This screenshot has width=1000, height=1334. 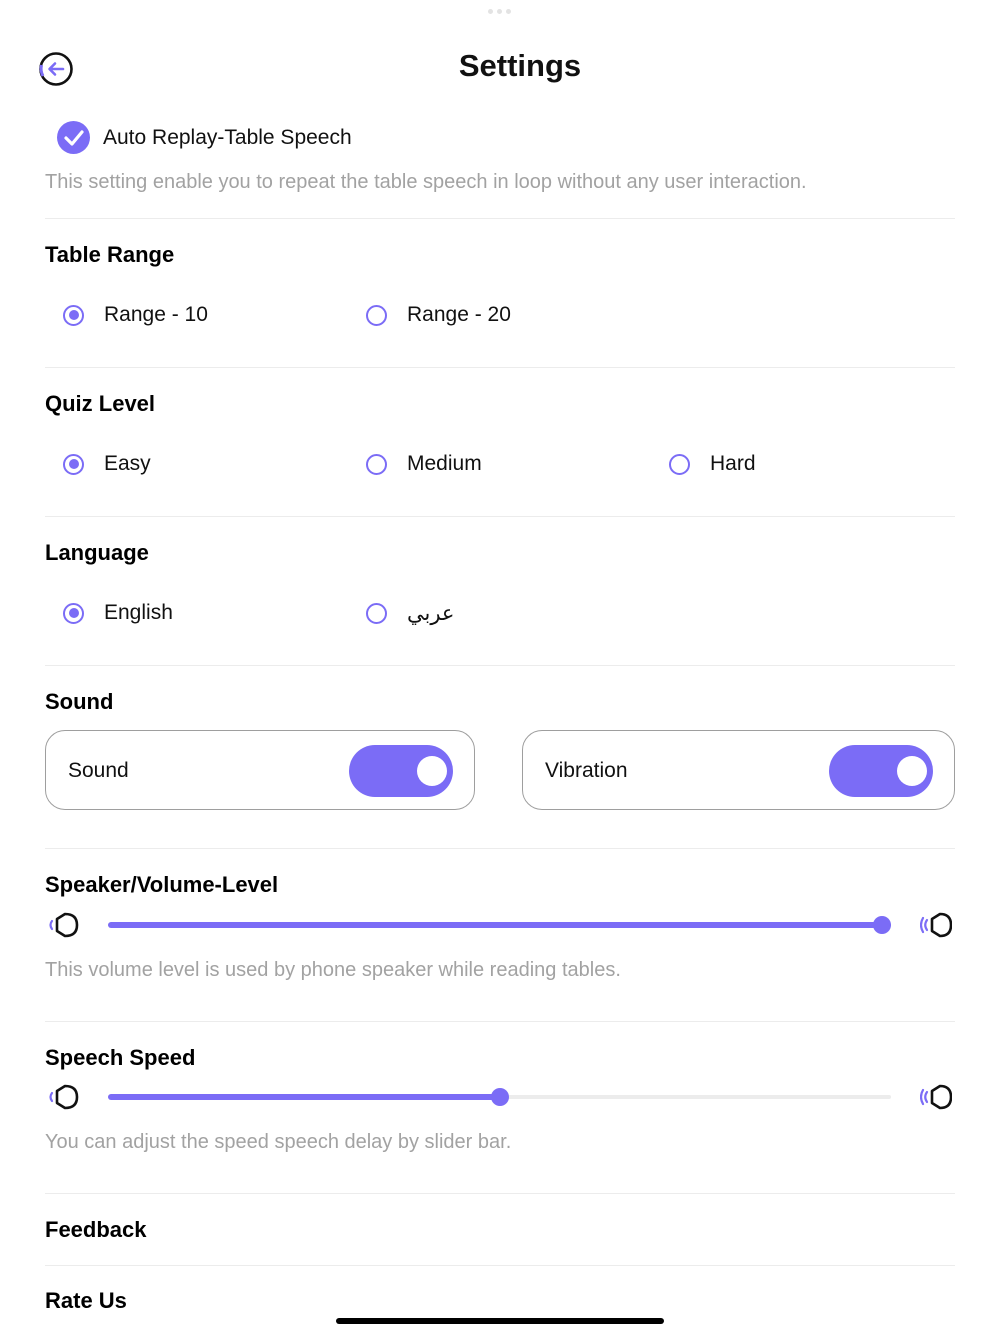 I want to click on radio-label: Range - 10, so click(x=156, y=314).